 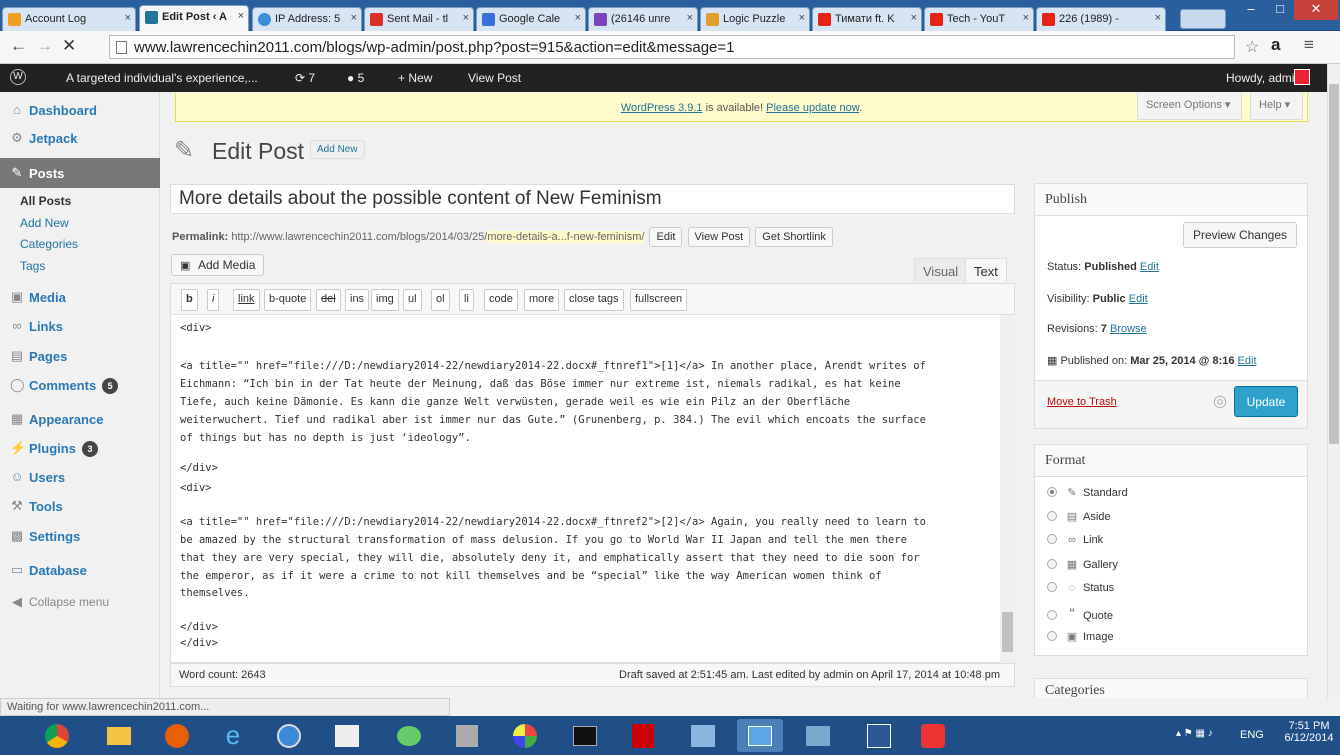 I want to click on radio-selected, so click(x=1052, y=492).